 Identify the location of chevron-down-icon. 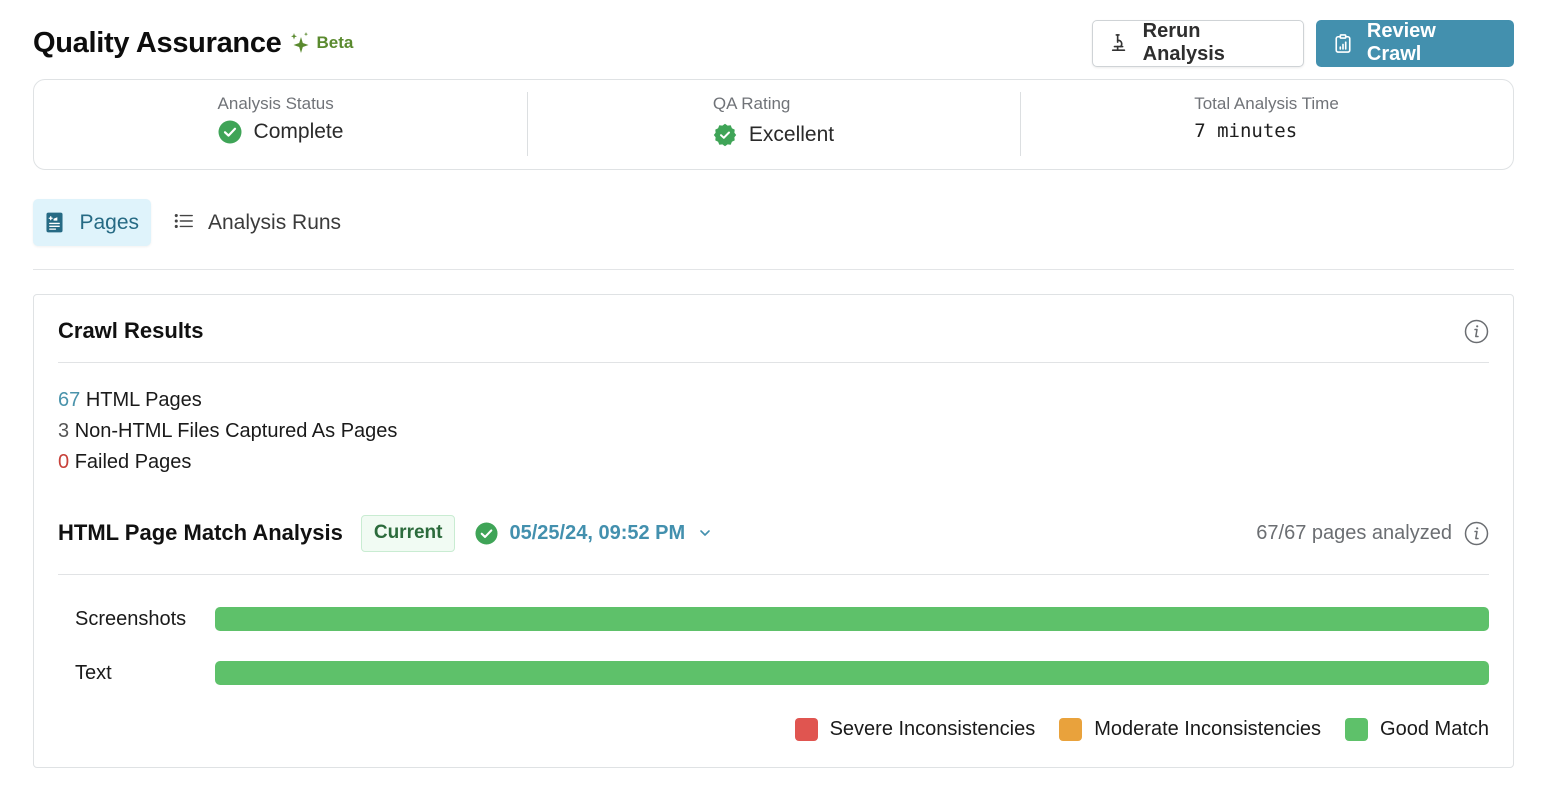
(705, 533).